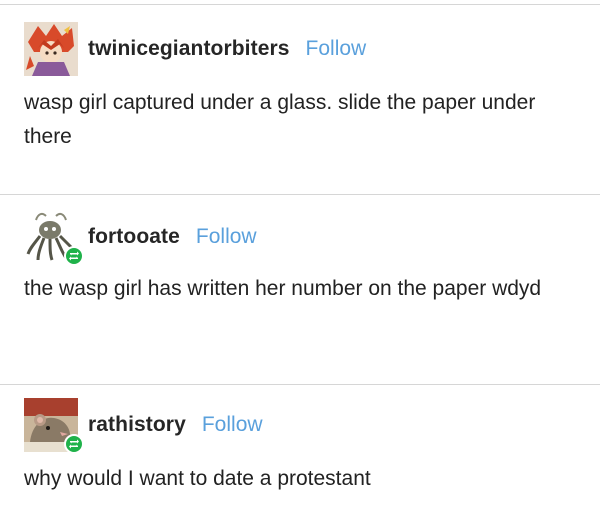 This screenshot has width=600, height=520. I want to click on username: rathistory, so click(137, 425).